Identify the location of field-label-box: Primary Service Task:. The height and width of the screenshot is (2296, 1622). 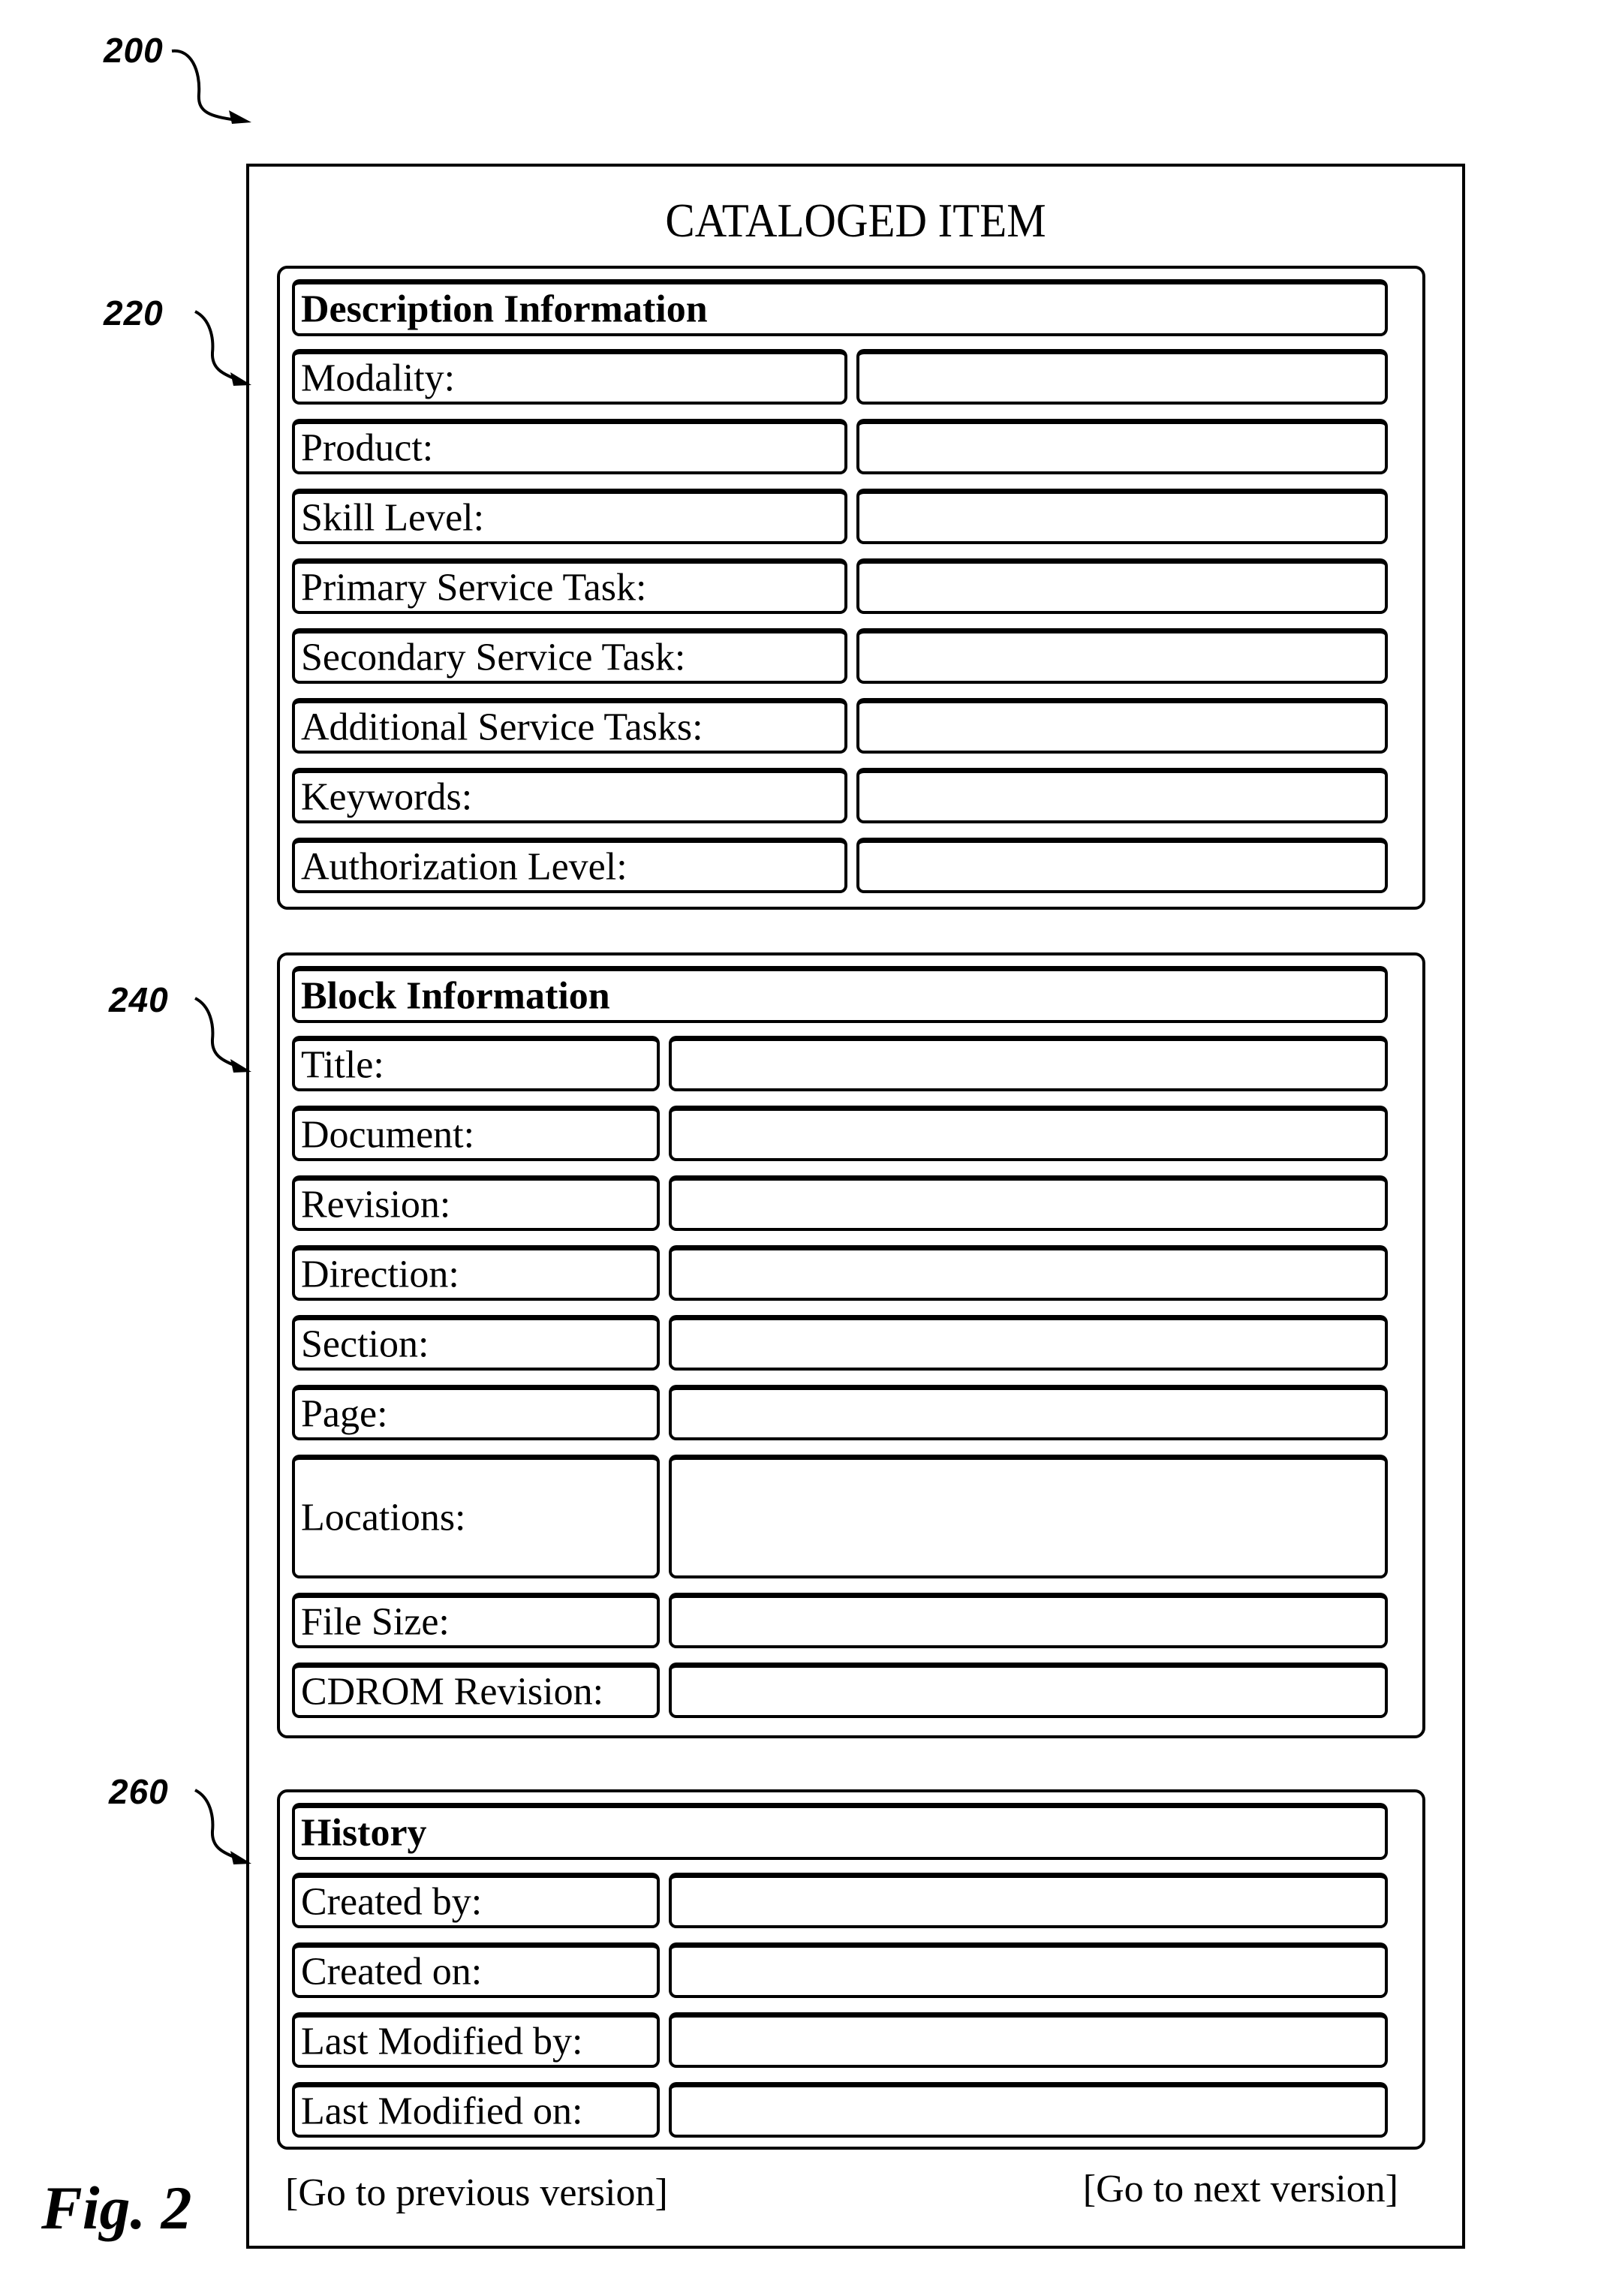
(569, 586).